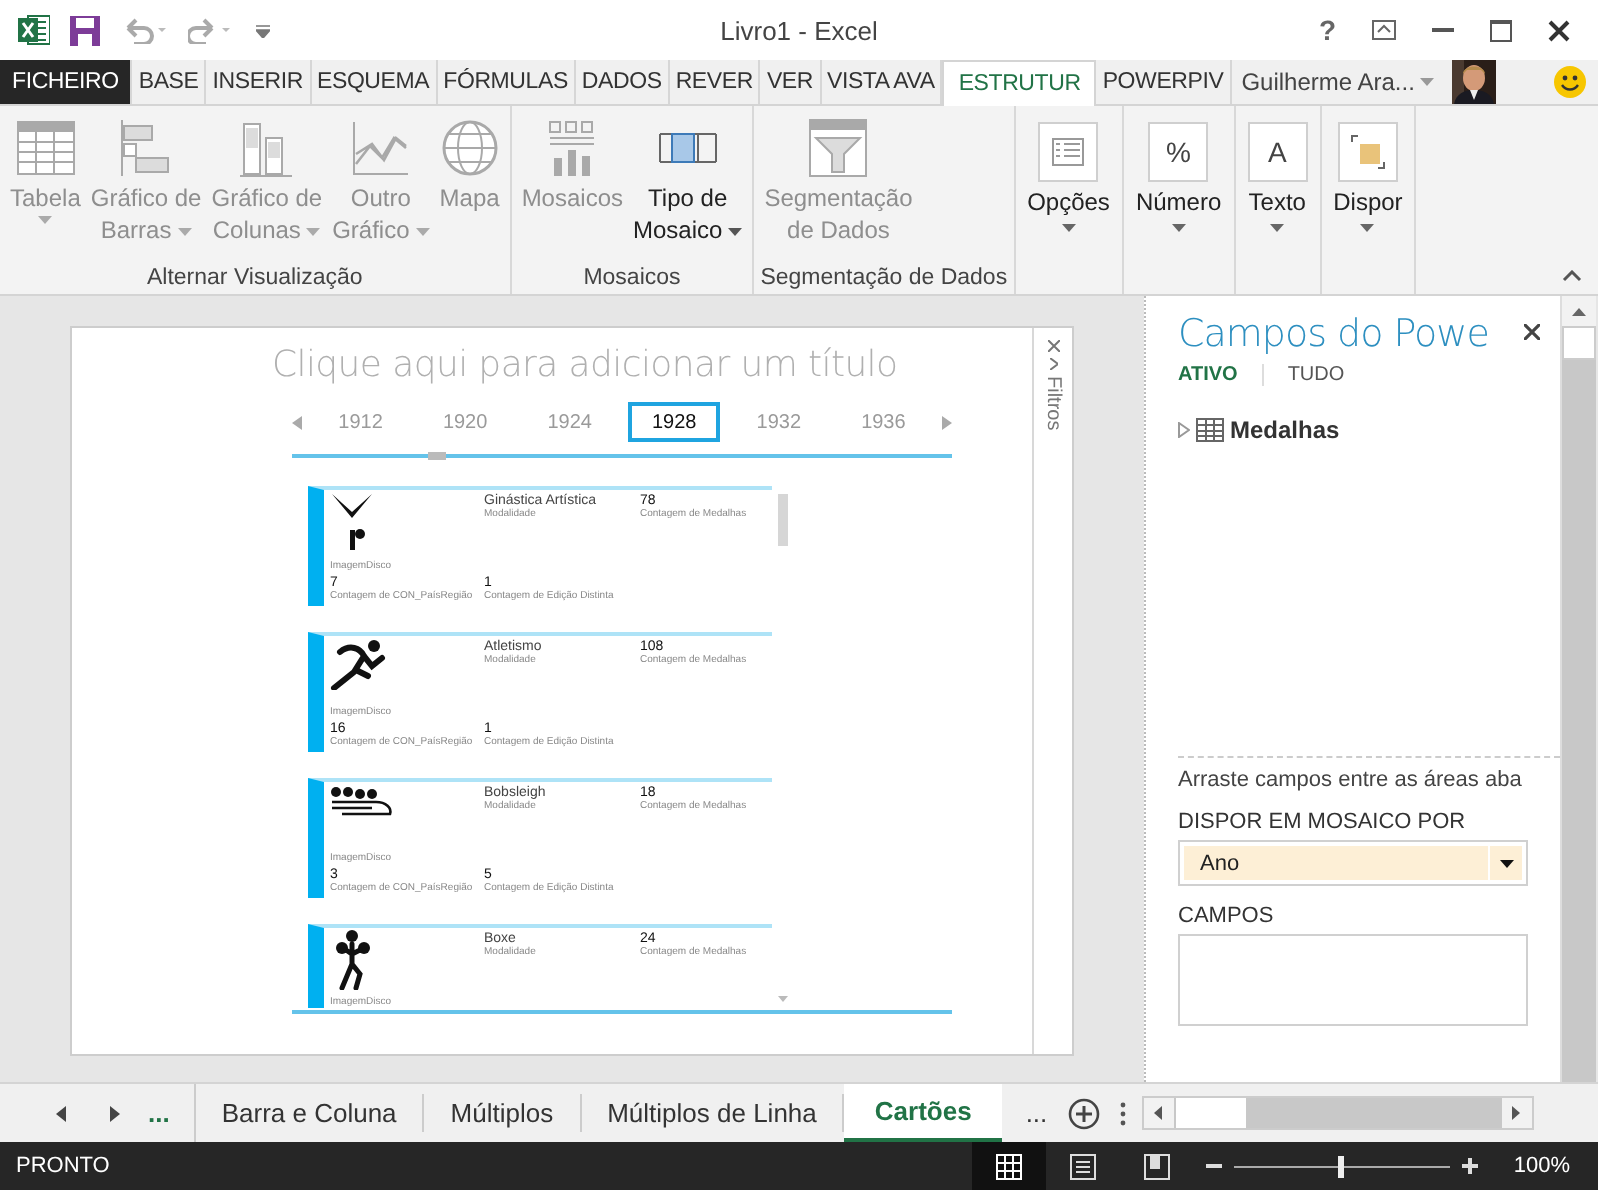 This screenshot has height=1190, width=1598. What do you see at coordinates (310, 1113) in the screenshot?
I see `sheet-tab: Barra e Coluna` at bounding box center [310, 1113].